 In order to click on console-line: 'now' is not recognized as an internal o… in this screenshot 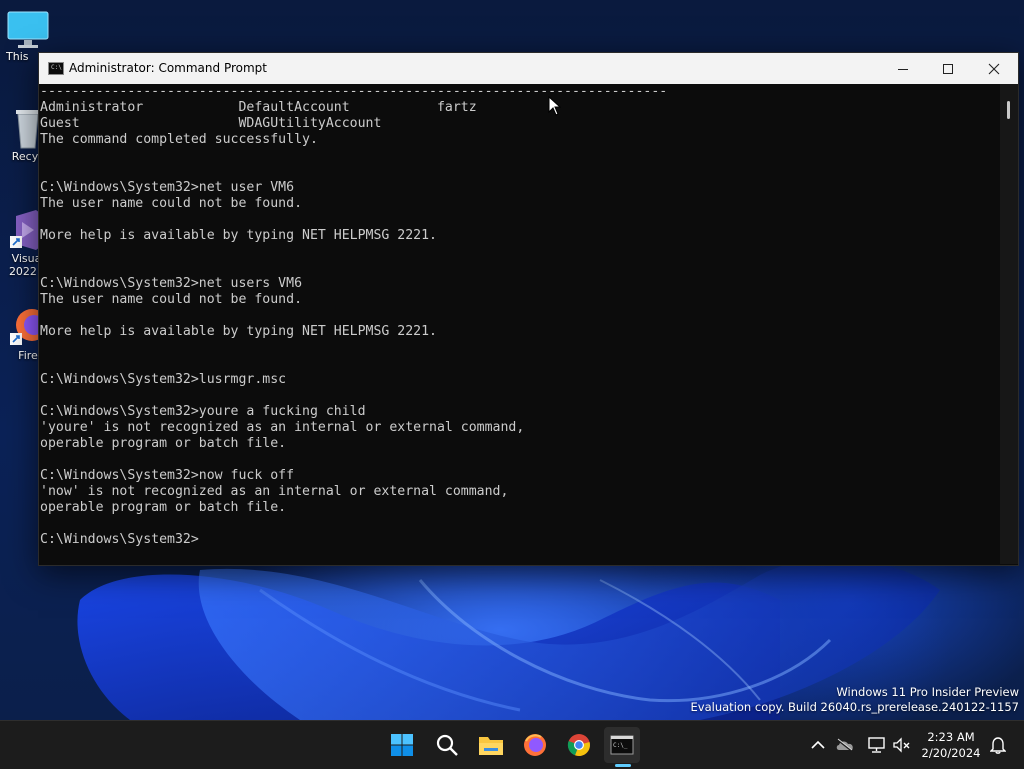, I will do `click(274, 491)`.